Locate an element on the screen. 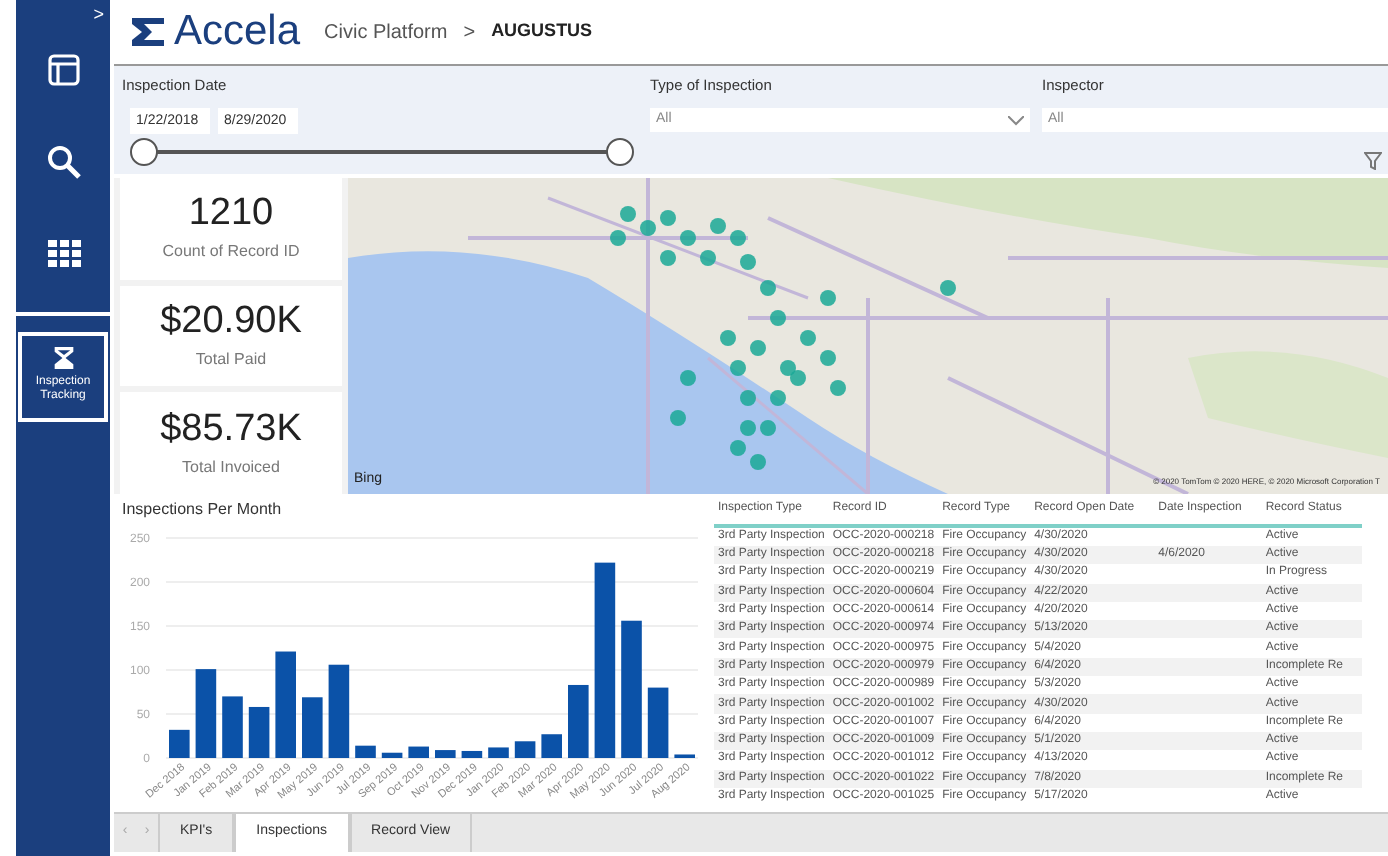 The height and width of the screenshot is (856, 1388). breadcrumb-link: Civic Platform is located at coordinates (386, 32).